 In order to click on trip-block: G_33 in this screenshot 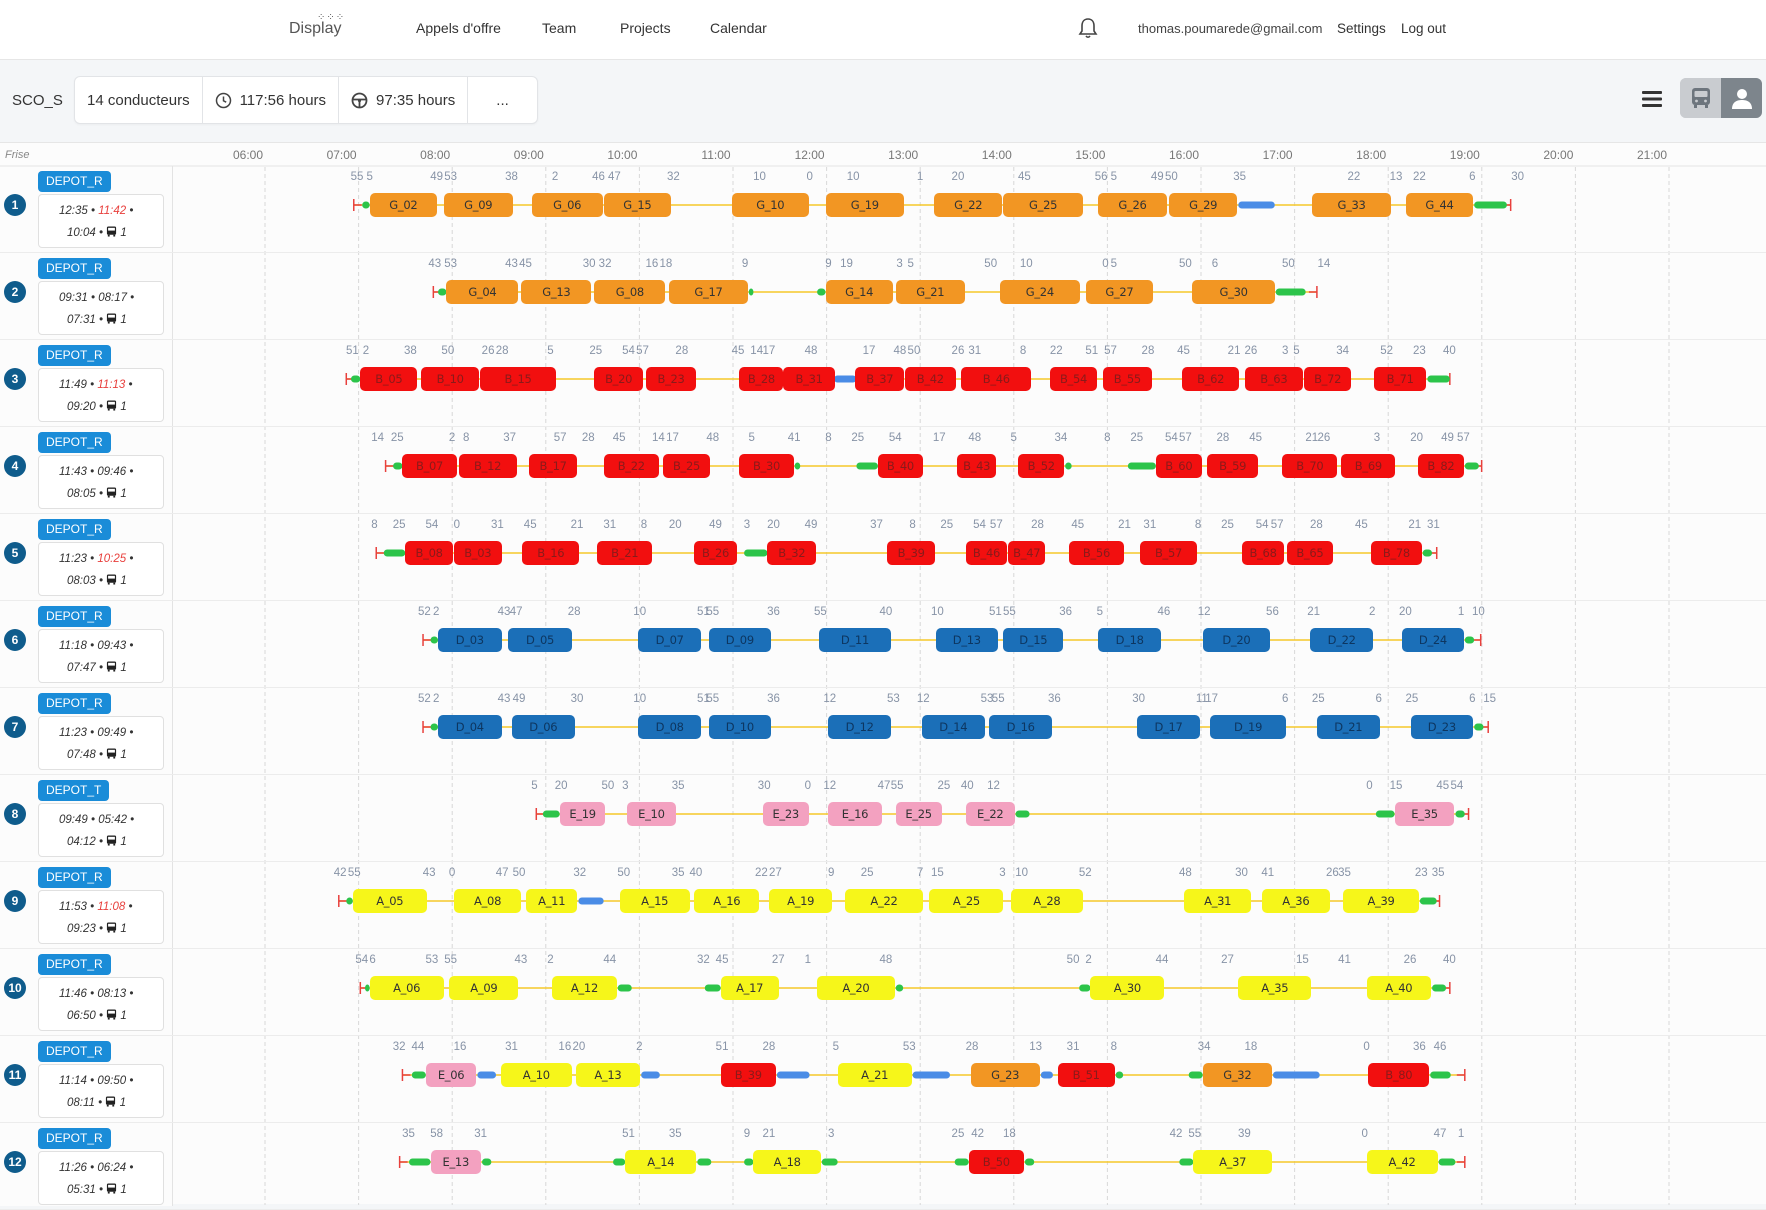, I will do `click(1351, 205)`.